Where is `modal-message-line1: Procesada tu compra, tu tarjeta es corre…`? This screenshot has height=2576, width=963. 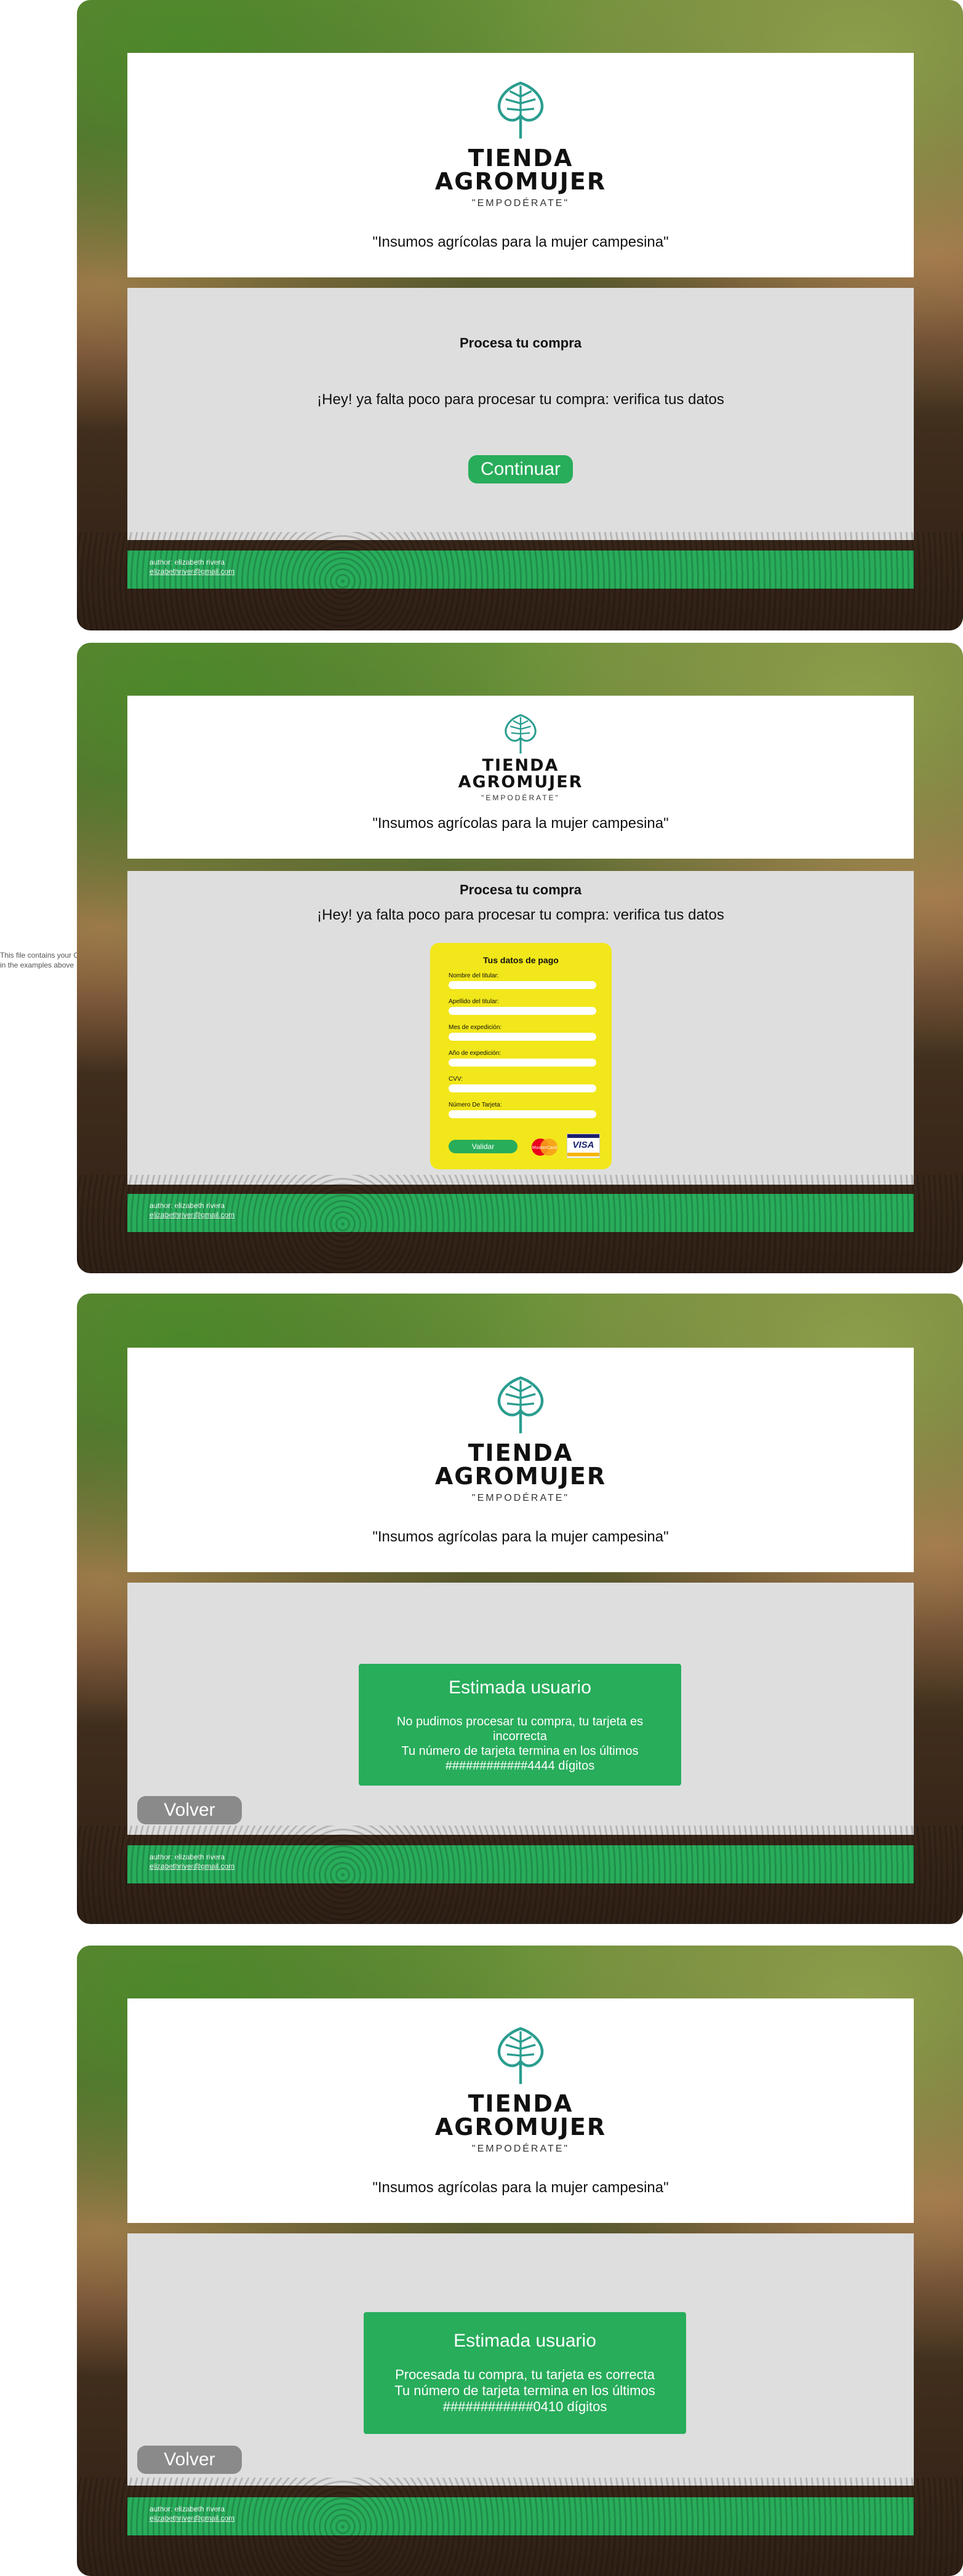 modal-message-line1: Procesada tu compra, tu tarjeta es corre… is located at coordinates (525, 2374).